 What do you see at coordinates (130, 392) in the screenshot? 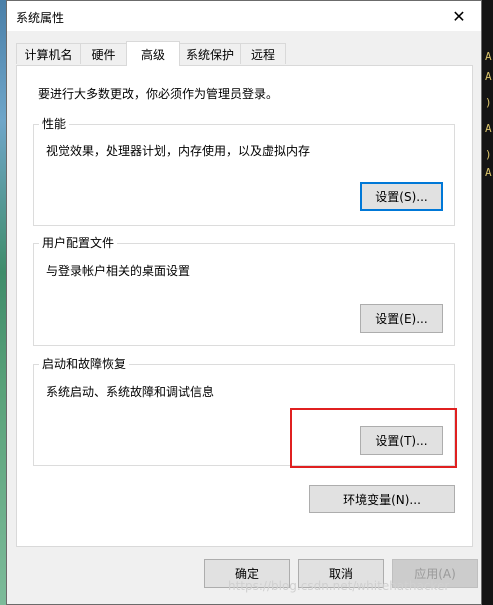
I see `startup-recovery-description: 系统启动、系统故障和调试信息` at bounding box center [130, 392].